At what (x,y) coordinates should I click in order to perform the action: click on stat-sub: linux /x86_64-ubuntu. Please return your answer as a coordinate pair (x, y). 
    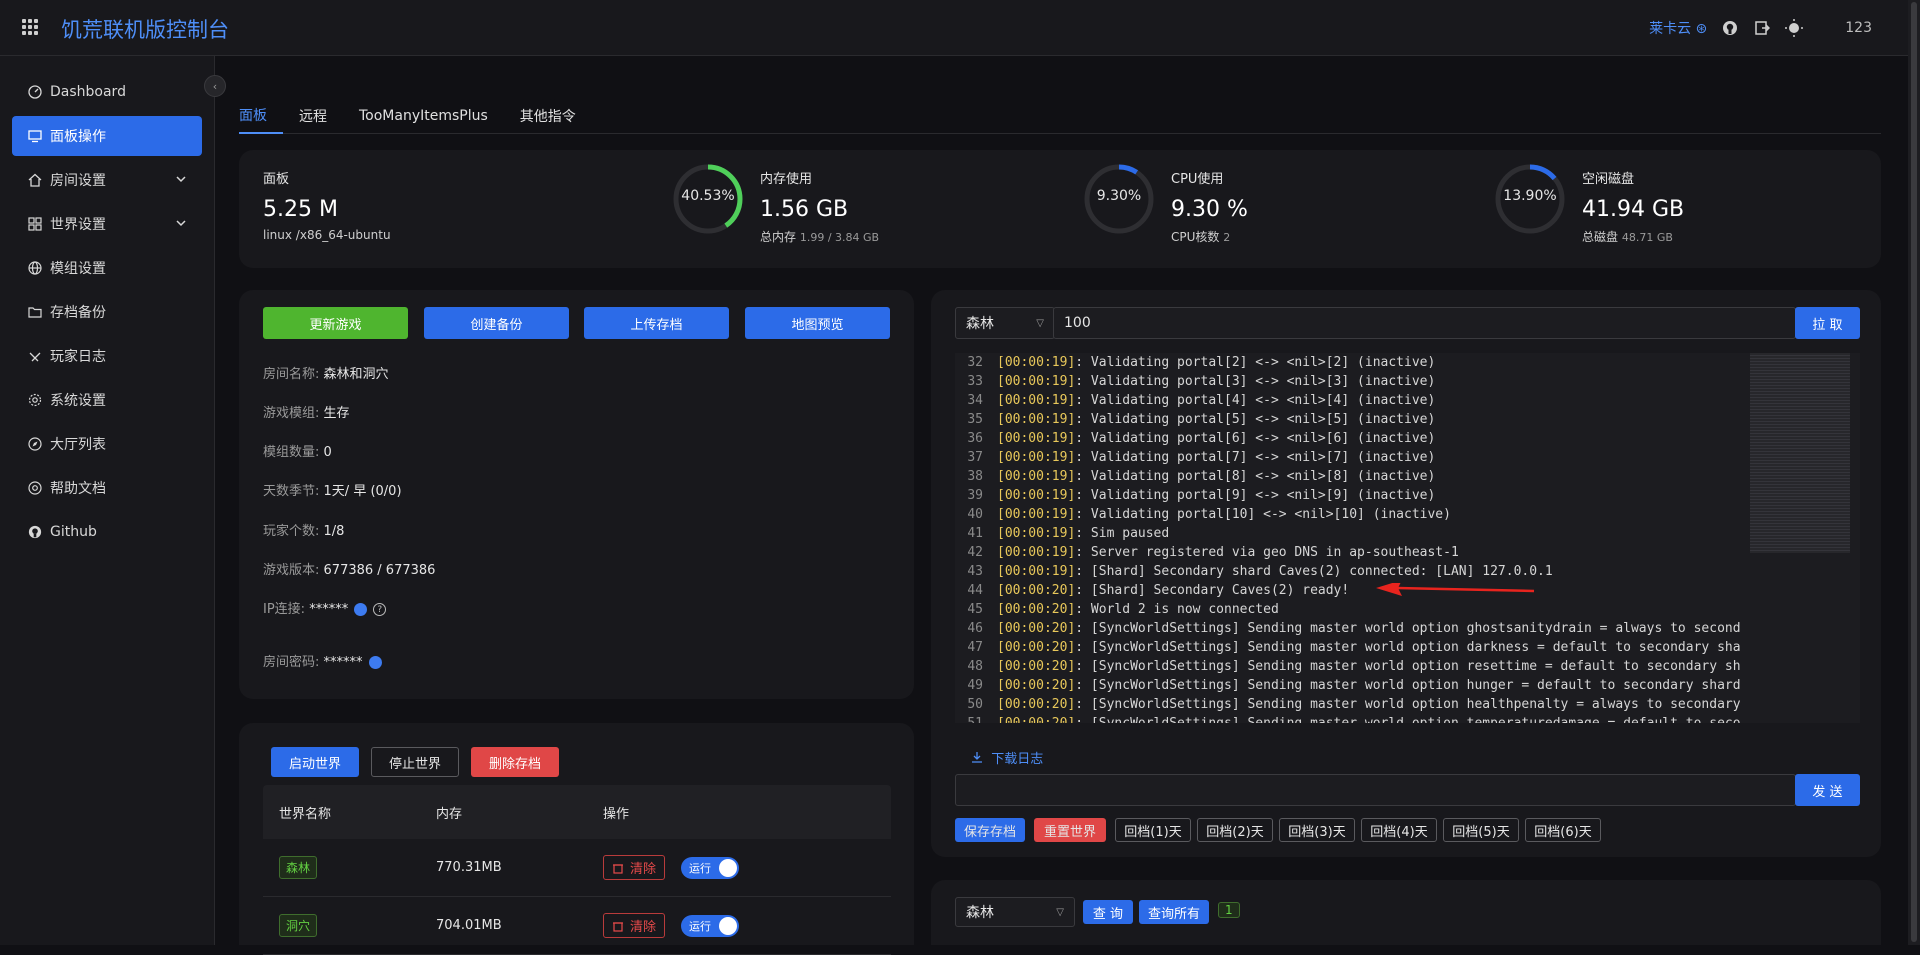
    Looking at the image, I should click on (327, 235).